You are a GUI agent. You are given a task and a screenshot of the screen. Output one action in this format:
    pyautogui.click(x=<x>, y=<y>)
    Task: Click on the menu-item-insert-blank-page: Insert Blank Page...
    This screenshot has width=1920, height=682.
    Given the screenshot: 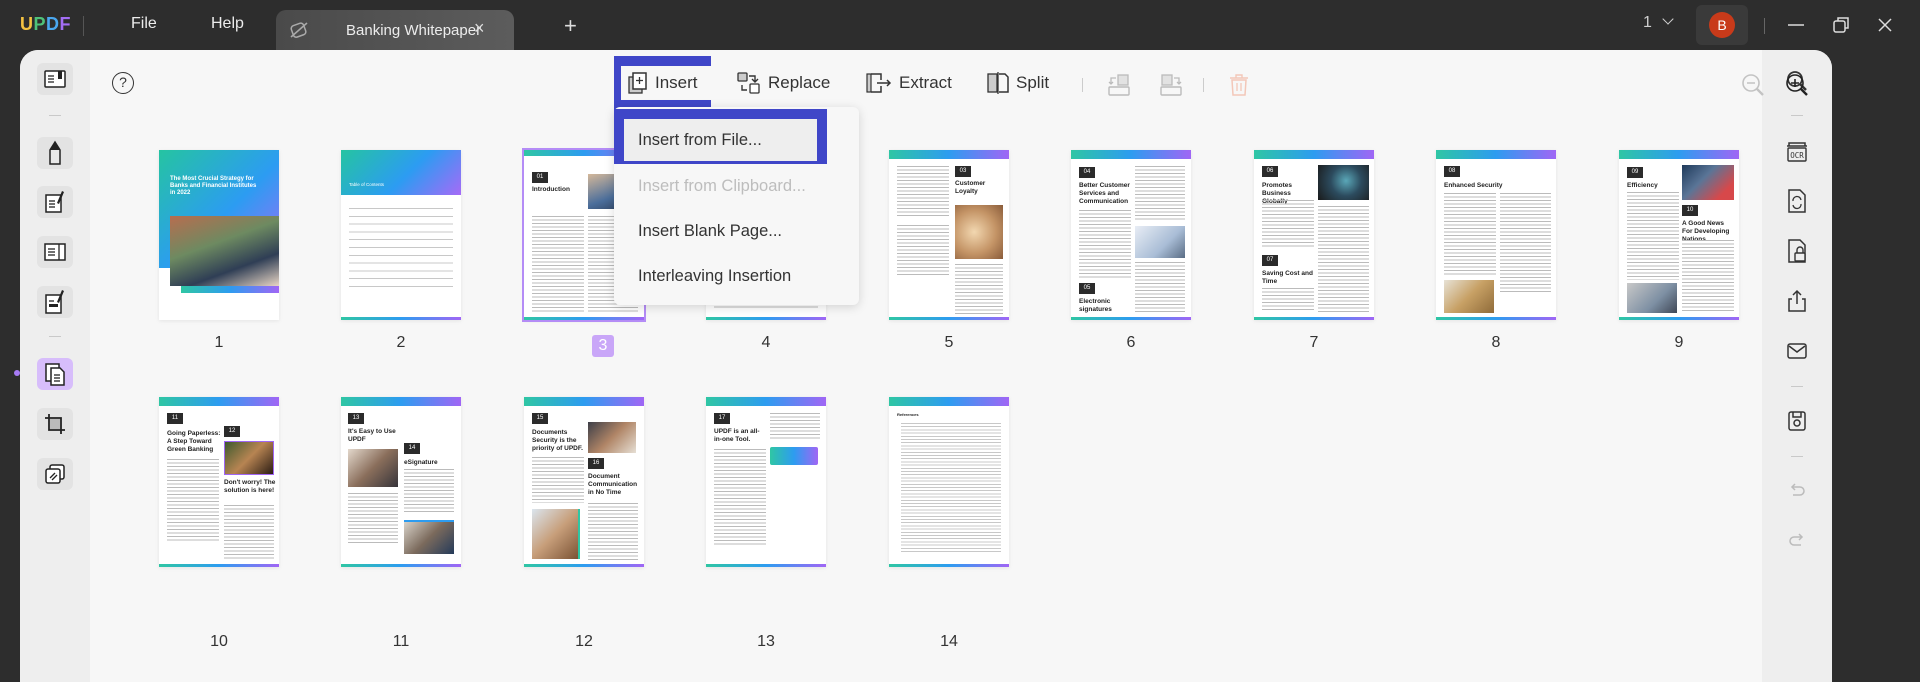 What is the action you would take?
    pyautogui.click(x=710, y=231)
    